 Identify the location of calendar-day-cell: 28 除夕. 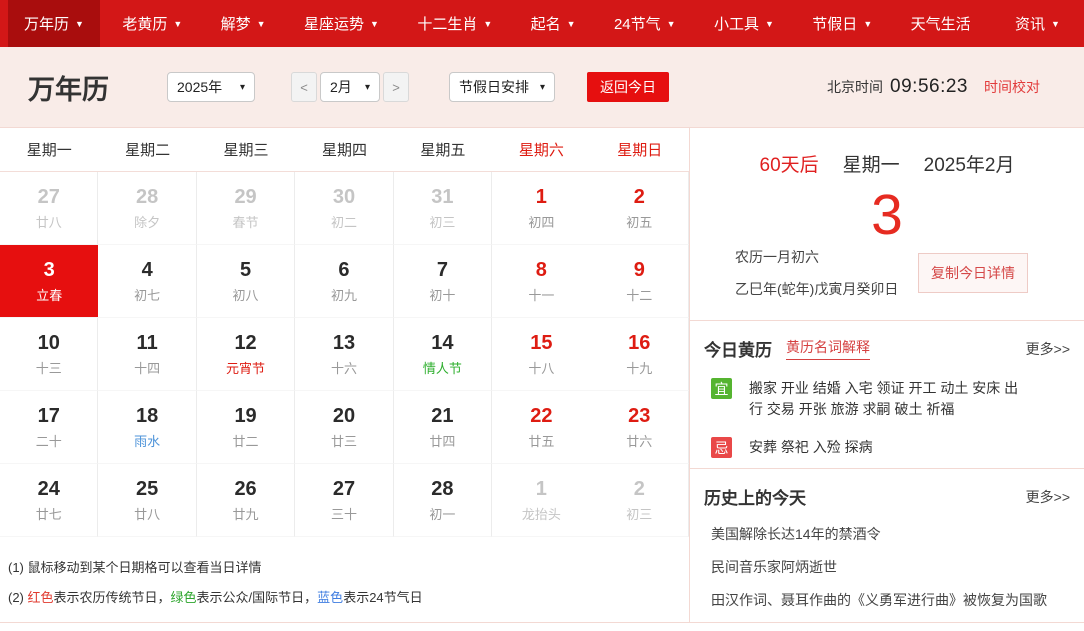
(147, 208).